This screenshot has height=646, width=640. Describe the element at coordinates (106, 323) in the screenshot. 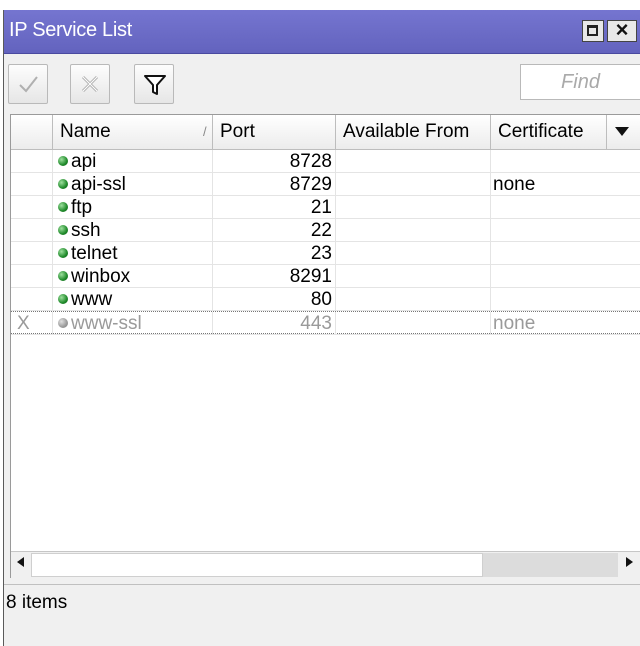

I see `service-name: www-ssl` at that location.